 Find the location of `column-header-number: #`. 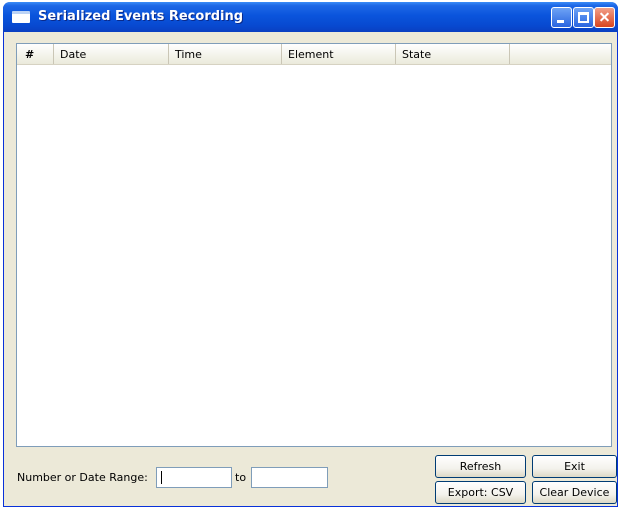

column-header-number: # is located at coordinates (35, 54).